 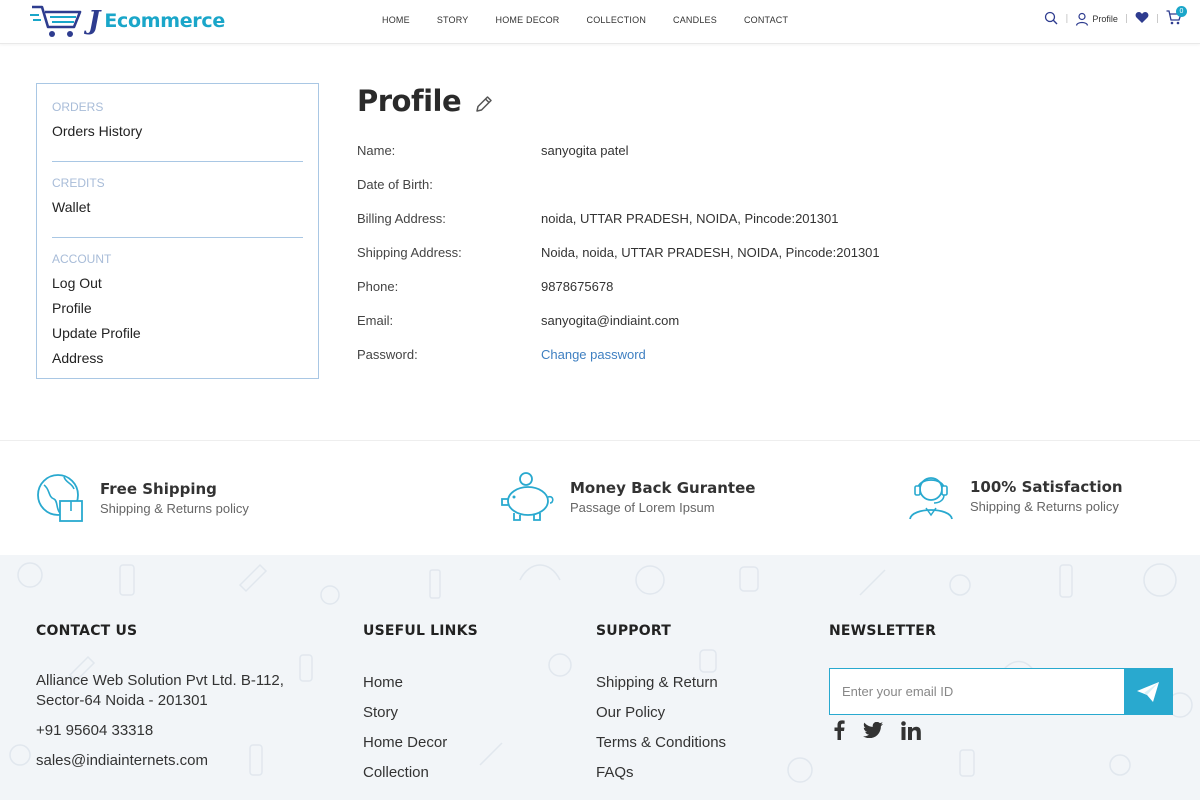 What do you see at coordinates (420, 719) in the screenshot?
I see `footer-link-story: Story` at bounding box center [420, 719].